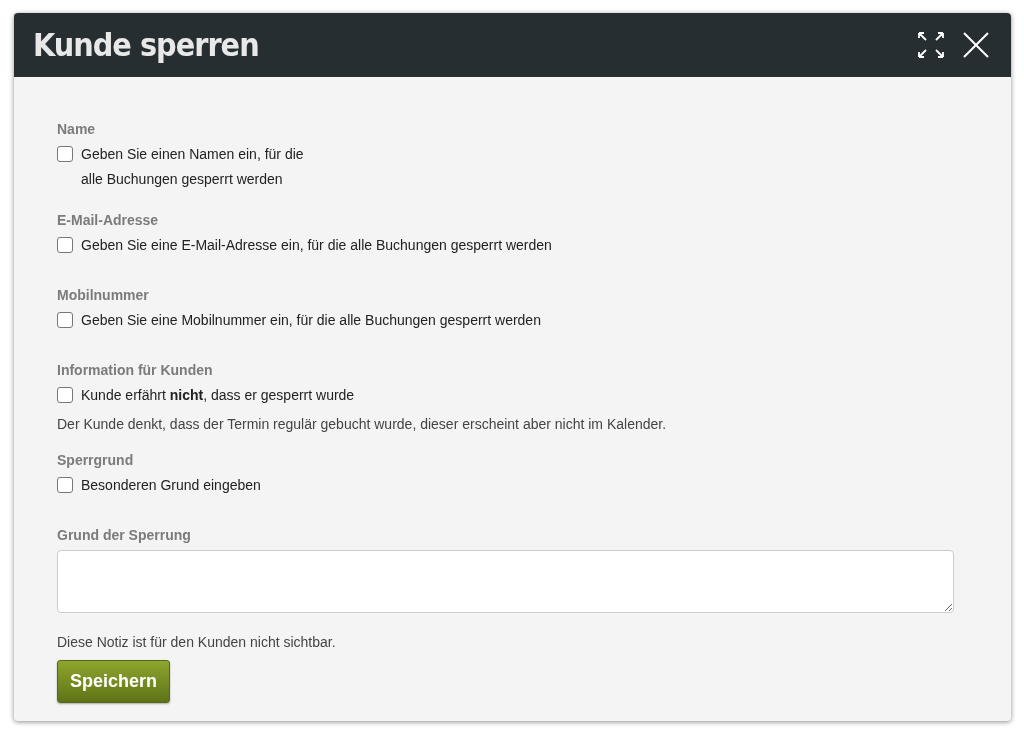 The height and width of the screenshot is (743, 1024). What do you see at coordinates (124, 535) in the screenshot?
I see `field-label: Grund der Sperrung` at bounding box center [124, 535].